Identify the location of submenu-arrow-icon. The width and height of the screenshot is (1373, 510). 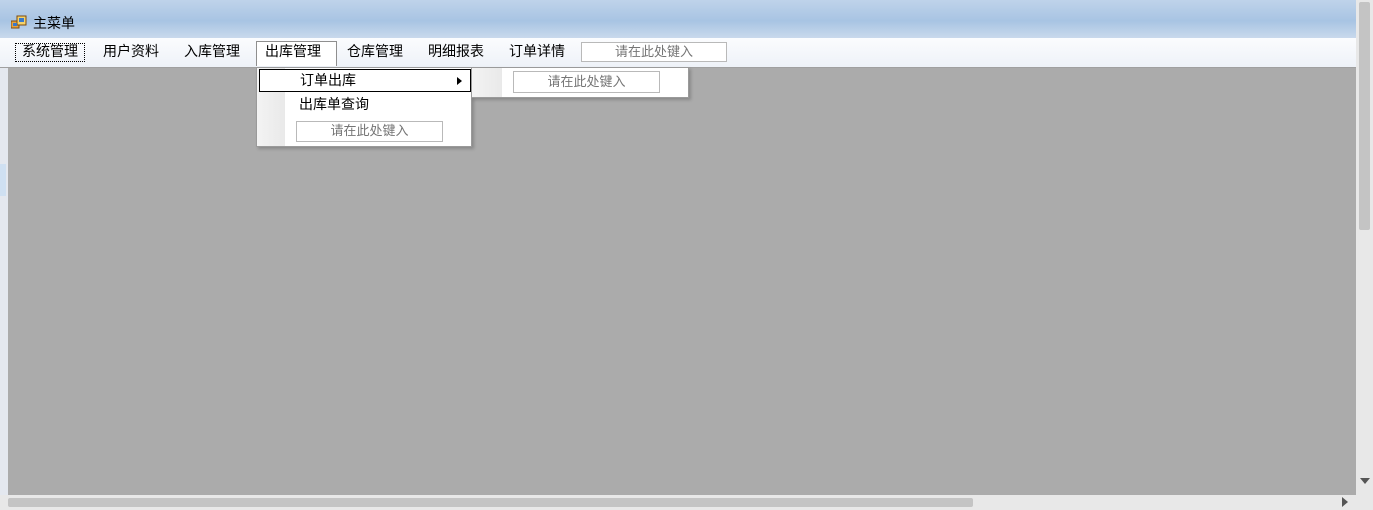
(459, 81).